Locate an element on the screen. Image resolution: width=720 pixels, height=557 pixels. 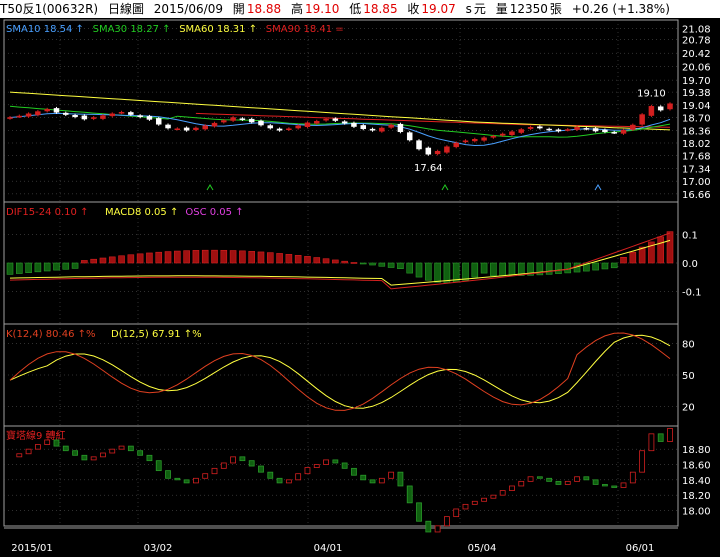
macd-legend-item: OSC 0.05 ↑ is located at coordinates (214, 212).